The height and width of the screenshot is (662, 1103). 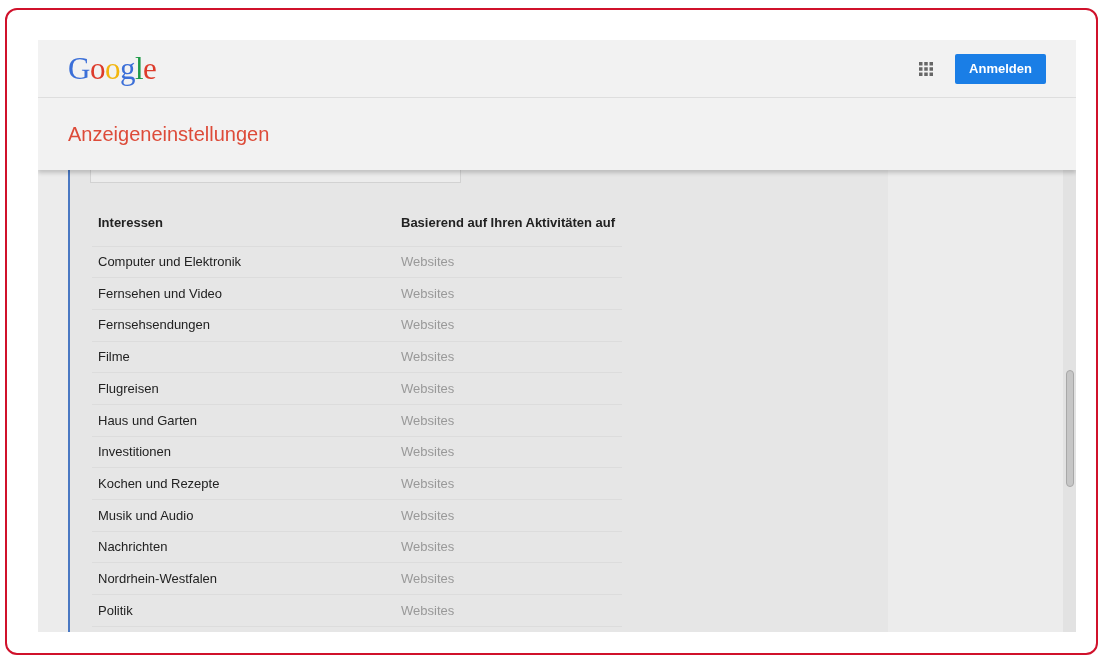 I want to click on table-cell: Nachrichten, so click(x=133, y=547).